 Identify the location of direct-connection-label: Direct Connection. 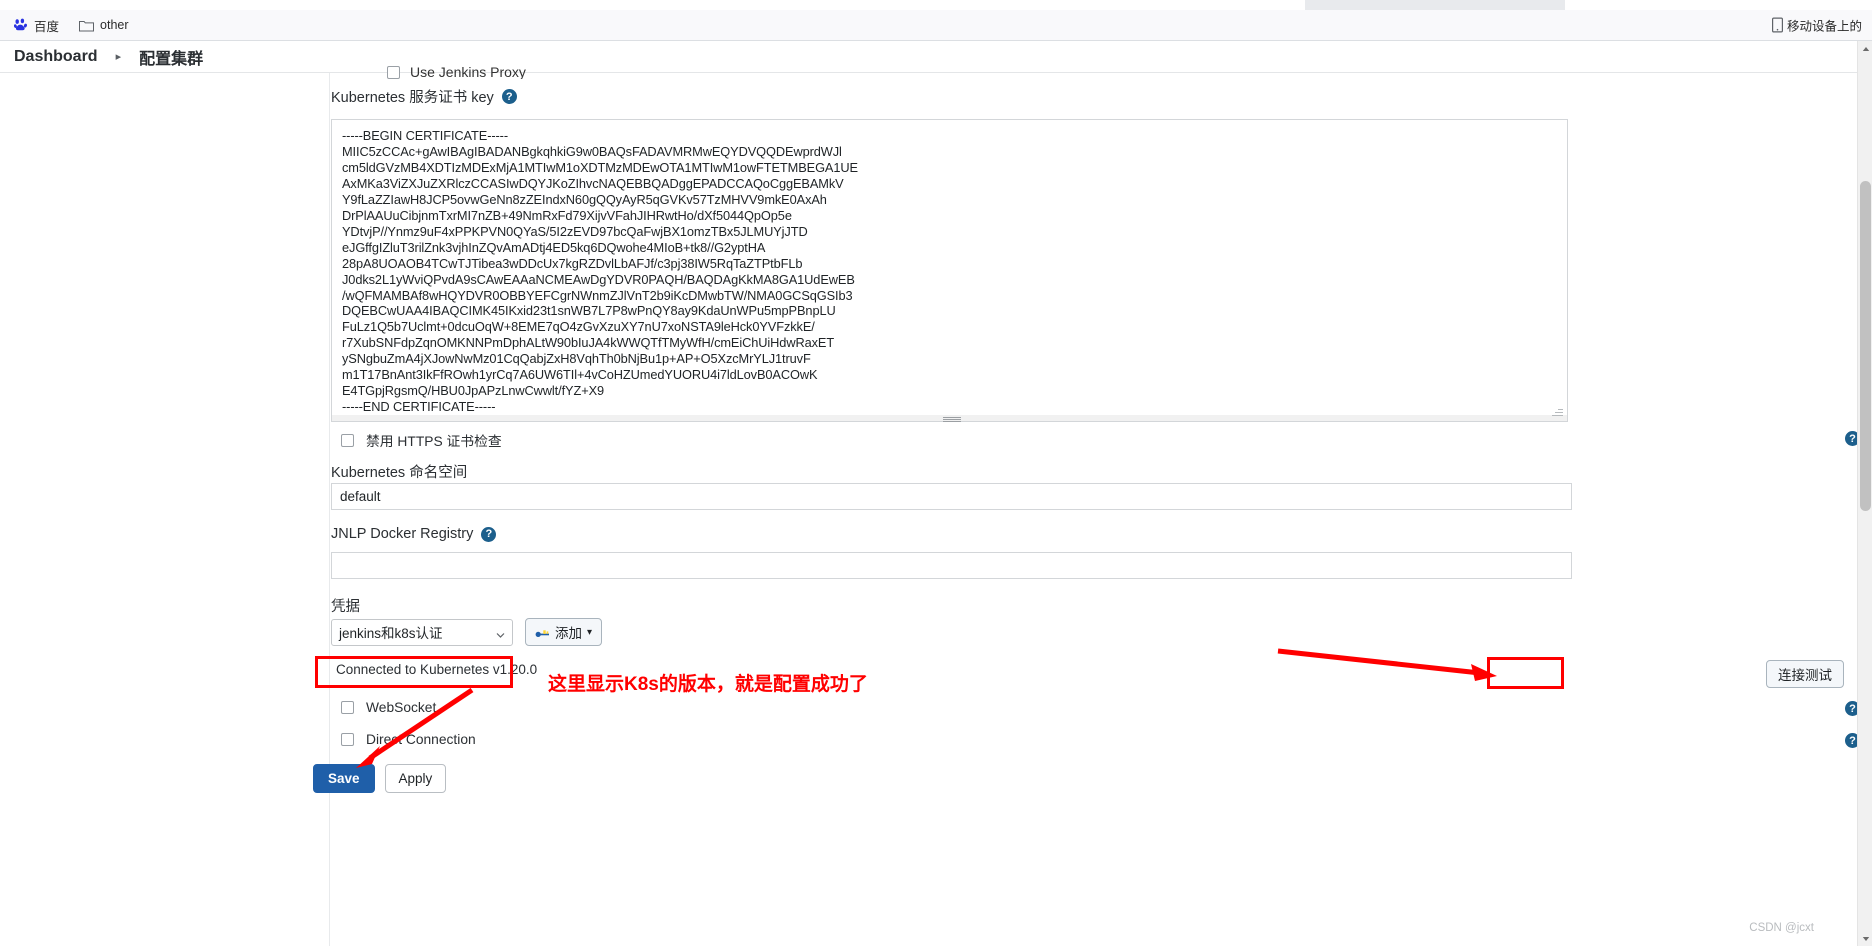
(421, 739).